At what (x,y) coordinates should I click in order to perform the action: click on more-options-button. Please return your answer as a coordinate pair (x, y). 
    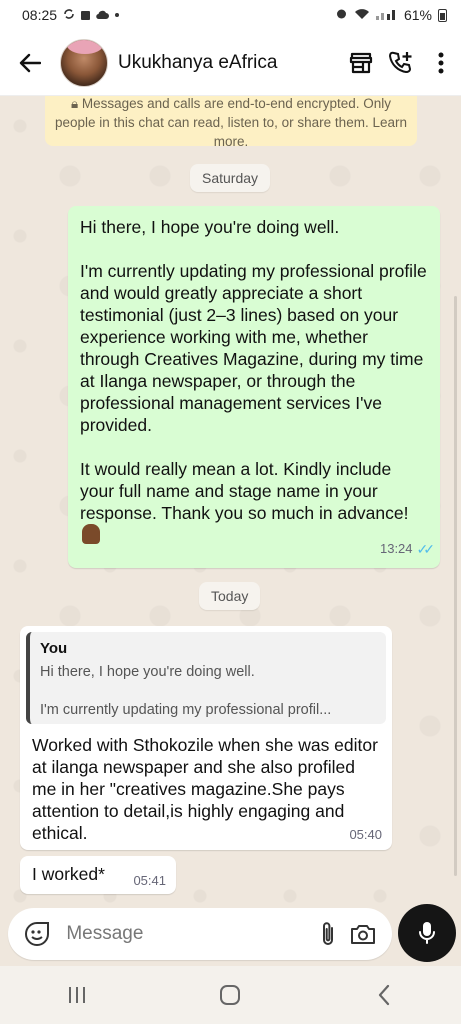
    Looking at the image, I should click on (441, 63).